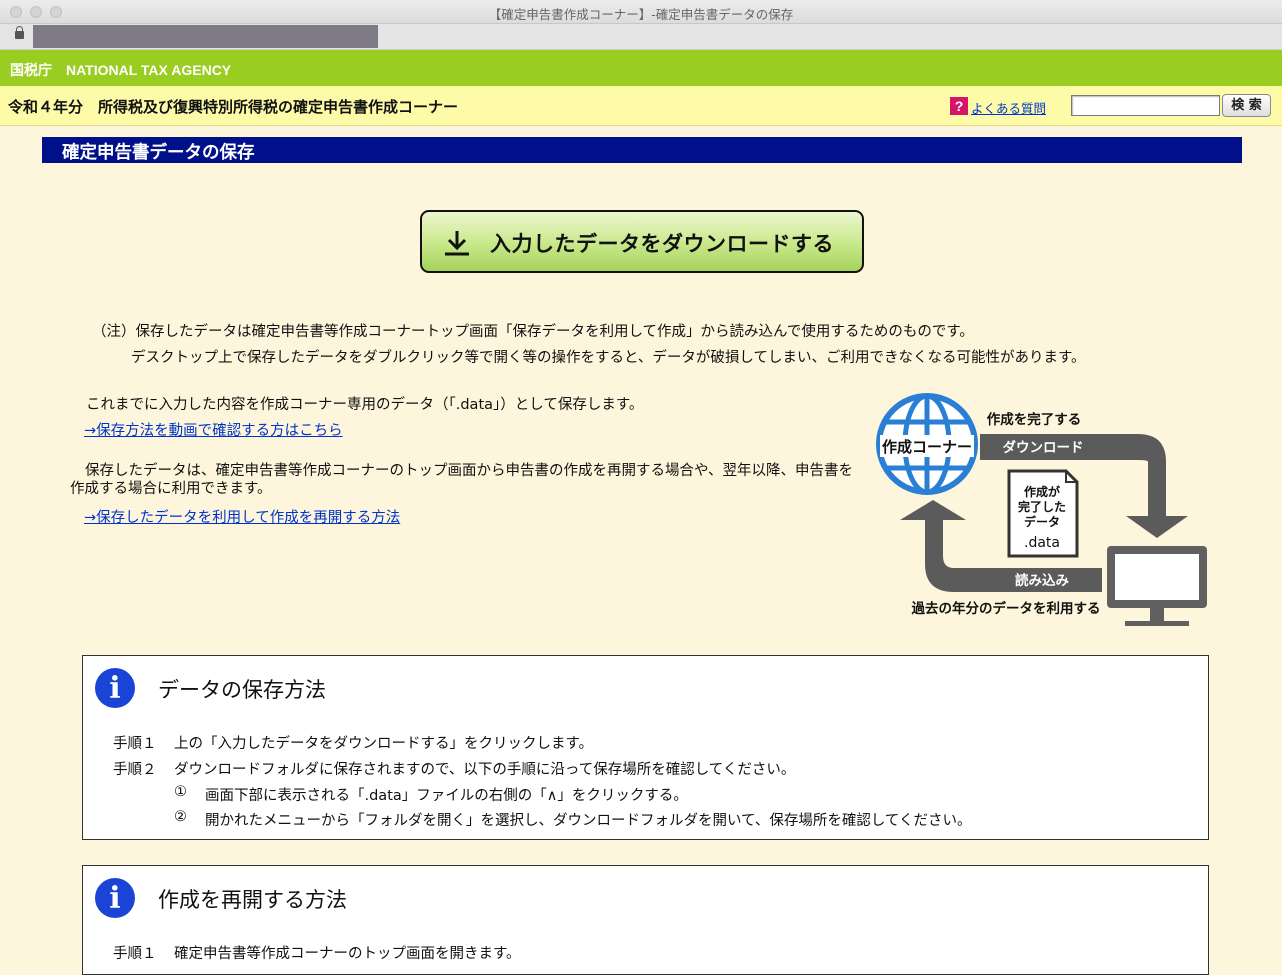  I want to click on save-method-title: データの保存方法, so click(242, 690).